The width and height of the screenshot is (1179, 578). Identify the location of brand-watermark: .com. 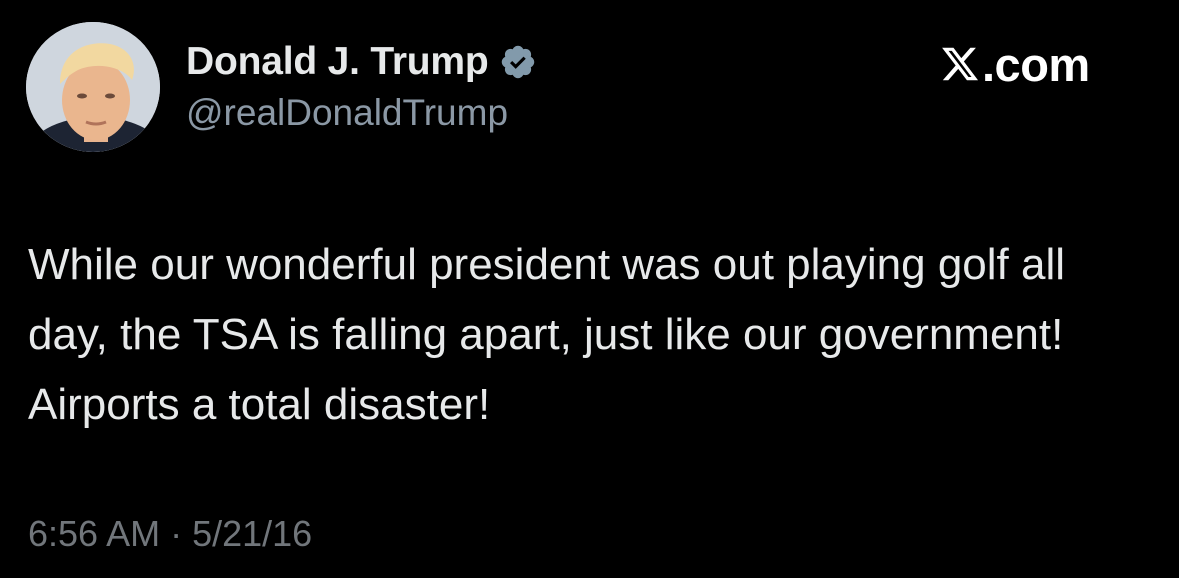
(1015, 64).